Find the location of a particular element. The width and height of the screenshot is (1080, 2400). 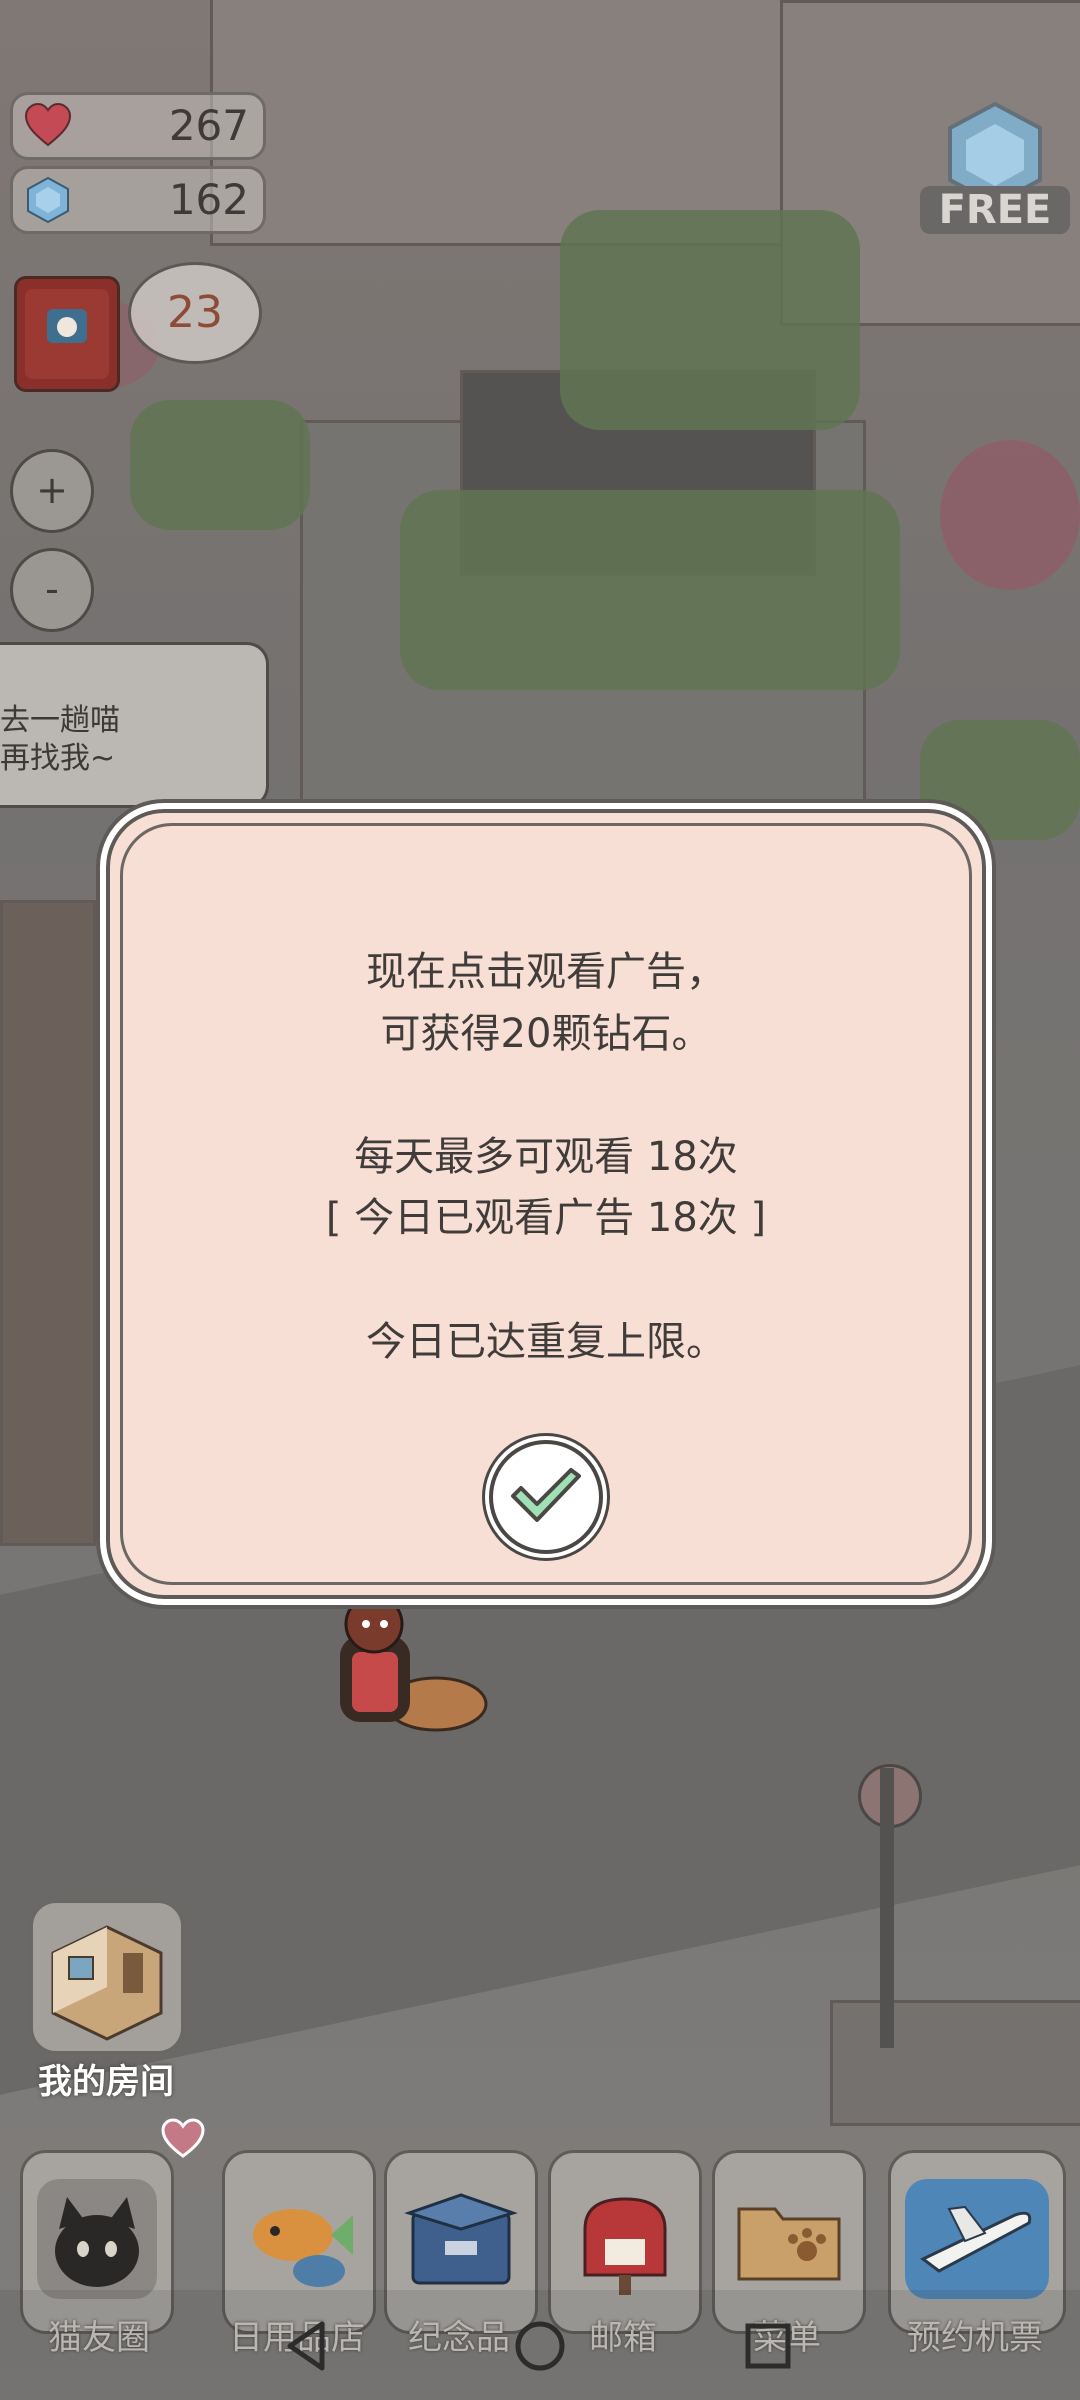

system-nav-bar is located at coordinates (540, 2345).